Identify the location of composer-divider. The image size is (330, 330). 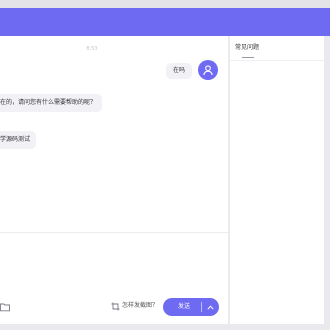
(114, 232).